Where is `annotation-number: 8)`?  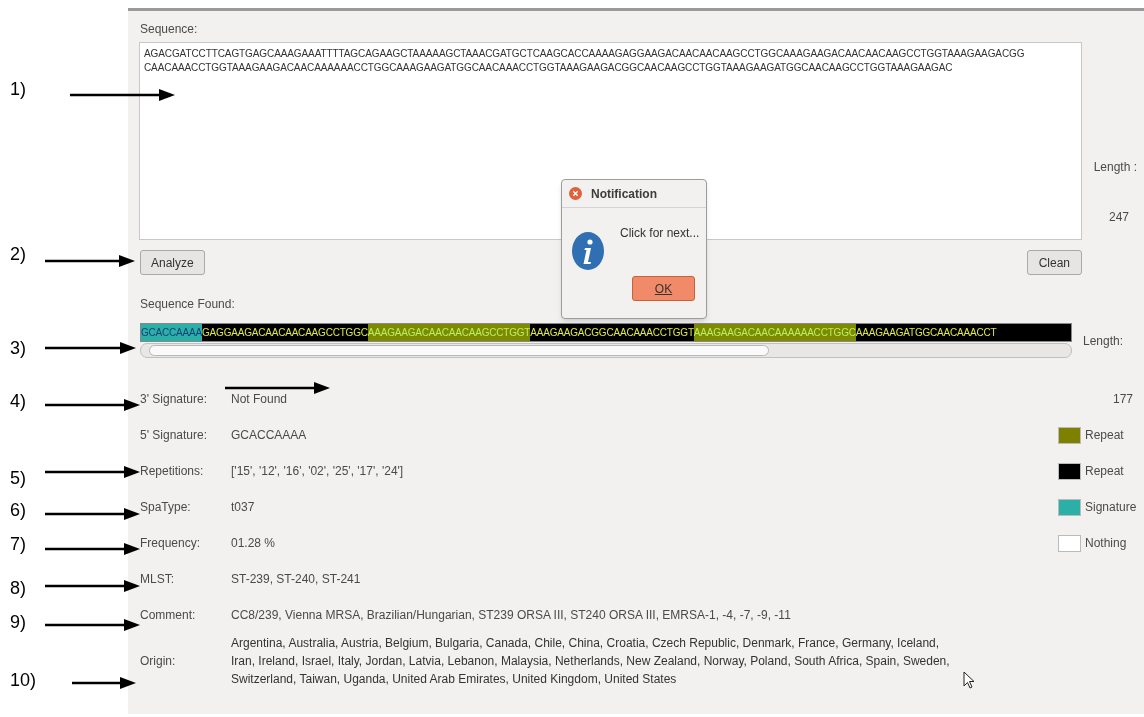
annotation-number: 8) is located at coordinates (18, 588).